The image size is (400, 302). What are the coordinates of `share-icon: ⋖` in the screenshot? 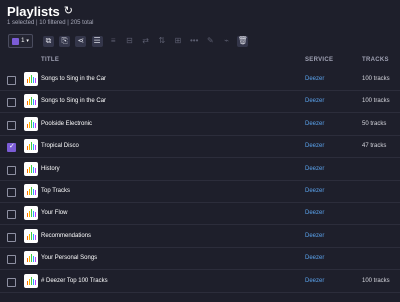 It's located at (81, 41).